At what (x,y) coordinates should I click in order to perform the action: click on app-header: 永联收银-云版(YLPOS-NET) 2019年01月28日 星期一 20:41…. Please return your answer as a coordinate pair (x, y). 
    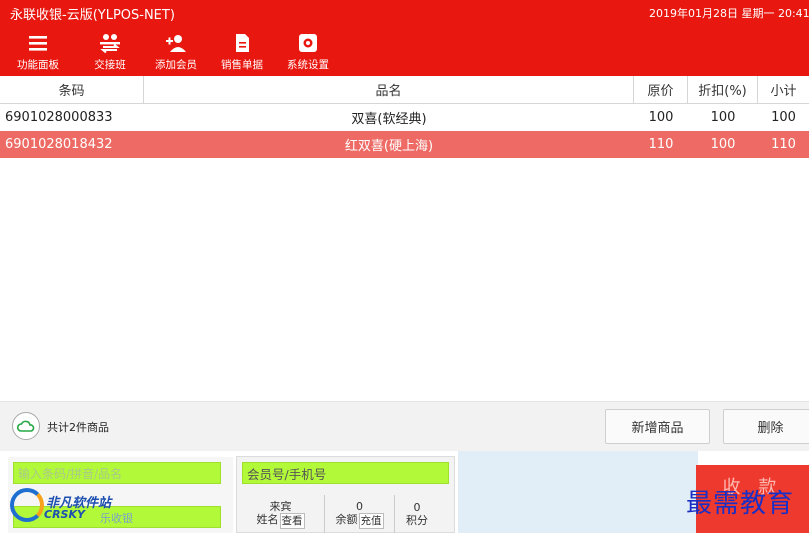
    Looking at the image, I should click on (404, 38).